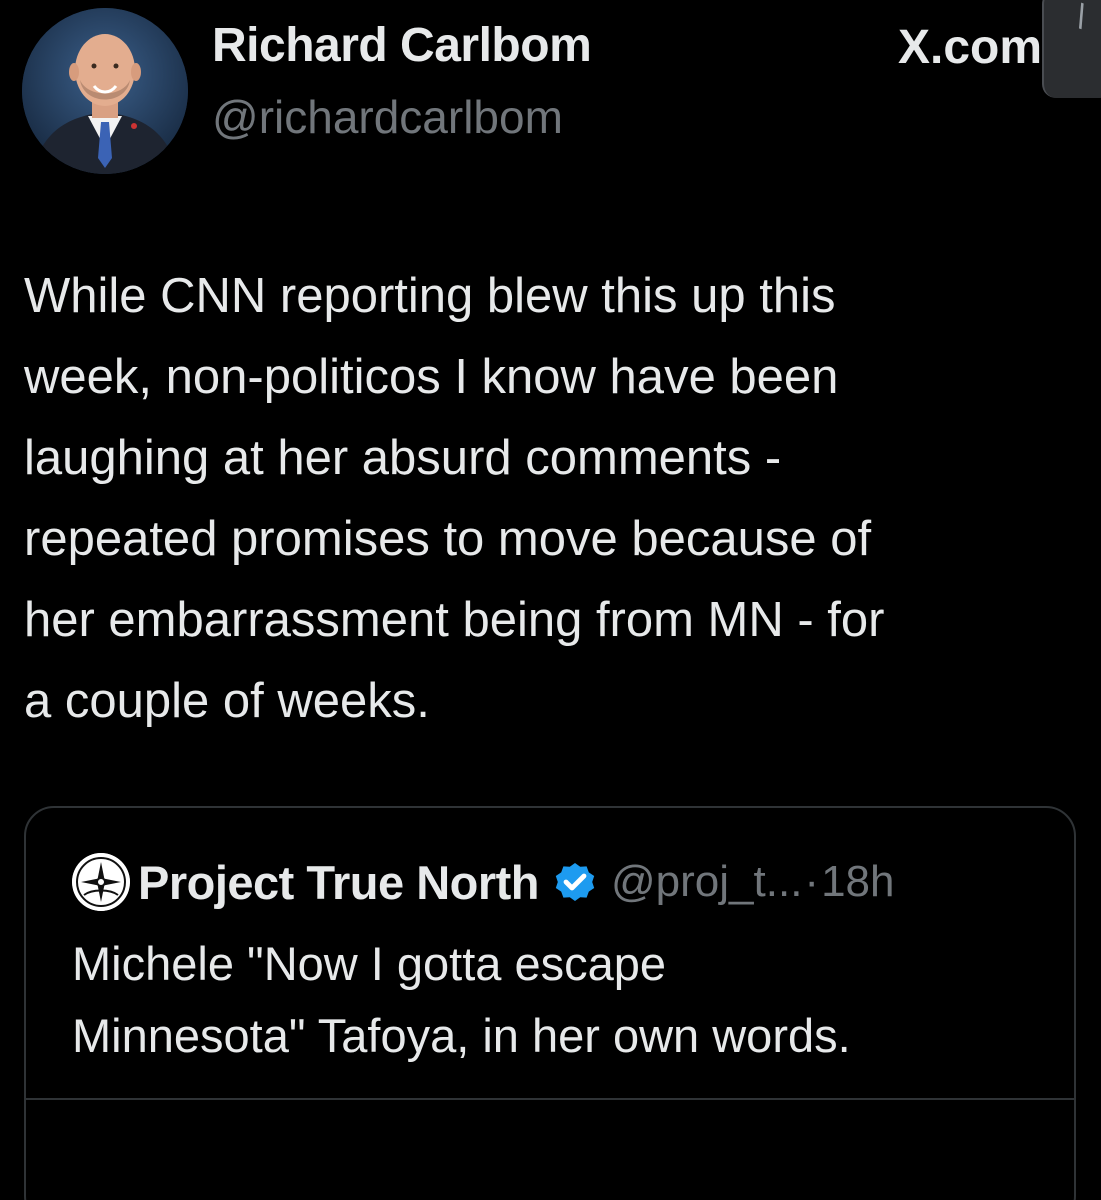 Image resolution: width=1101 pixels, height=1200 pixels. What do you see at coordinates (227, 701) in the screenshot?
I see `tweet-text-line: a couple of weeks.` at bounding box center [227, 701].